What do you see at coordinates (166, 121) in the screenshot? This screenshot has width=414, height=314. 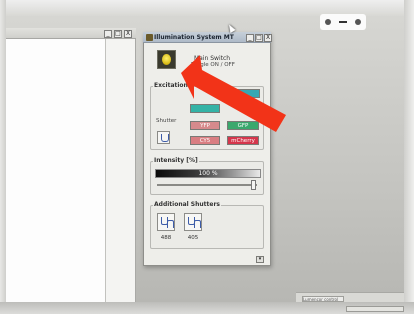 I see `shutter-label: Shutter` at bounding box center [166, 121].